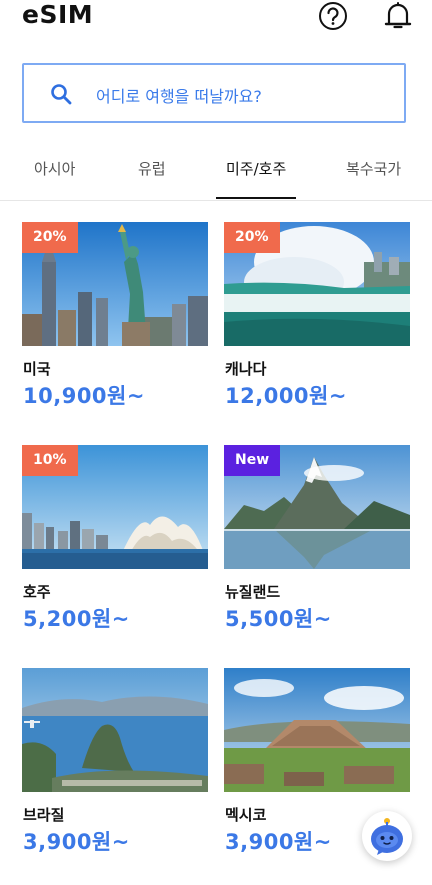 Image resolution: width=432 pixels, height=885 pixels. I want to click on destination-card-brazil: 브라질 3,900원~, so click(115, 761).